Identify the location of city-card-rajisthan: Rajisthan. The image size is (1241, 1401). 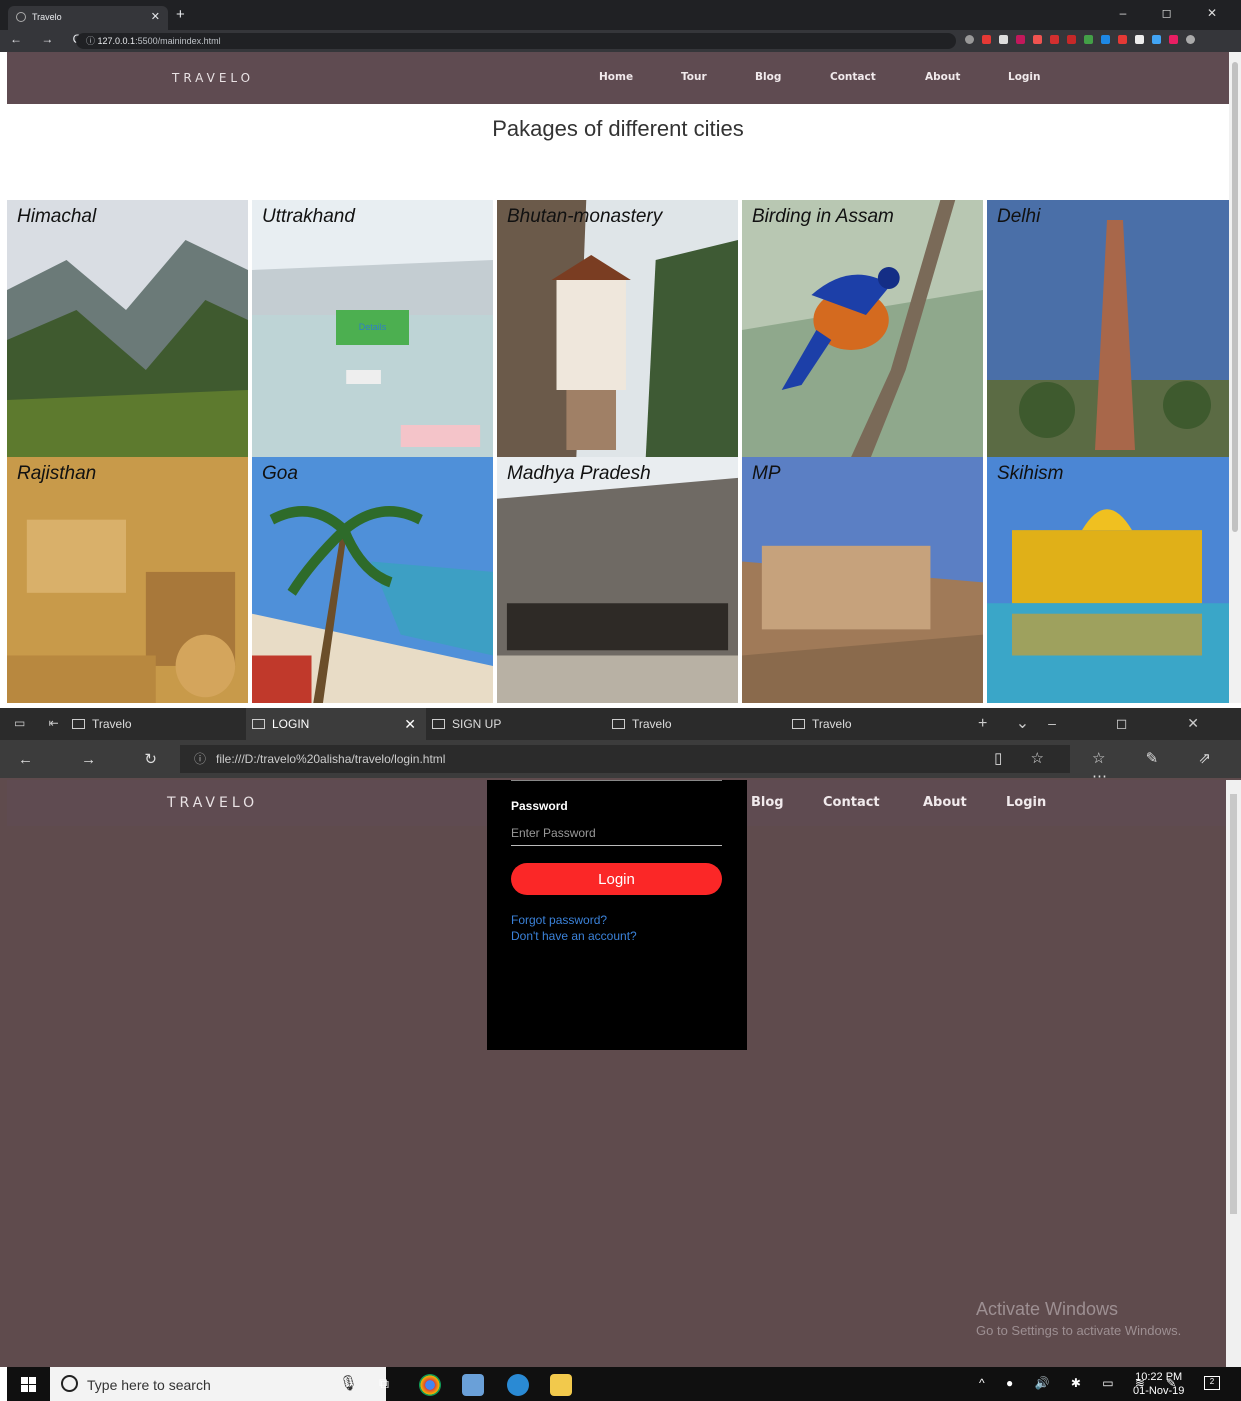
(128, 580).